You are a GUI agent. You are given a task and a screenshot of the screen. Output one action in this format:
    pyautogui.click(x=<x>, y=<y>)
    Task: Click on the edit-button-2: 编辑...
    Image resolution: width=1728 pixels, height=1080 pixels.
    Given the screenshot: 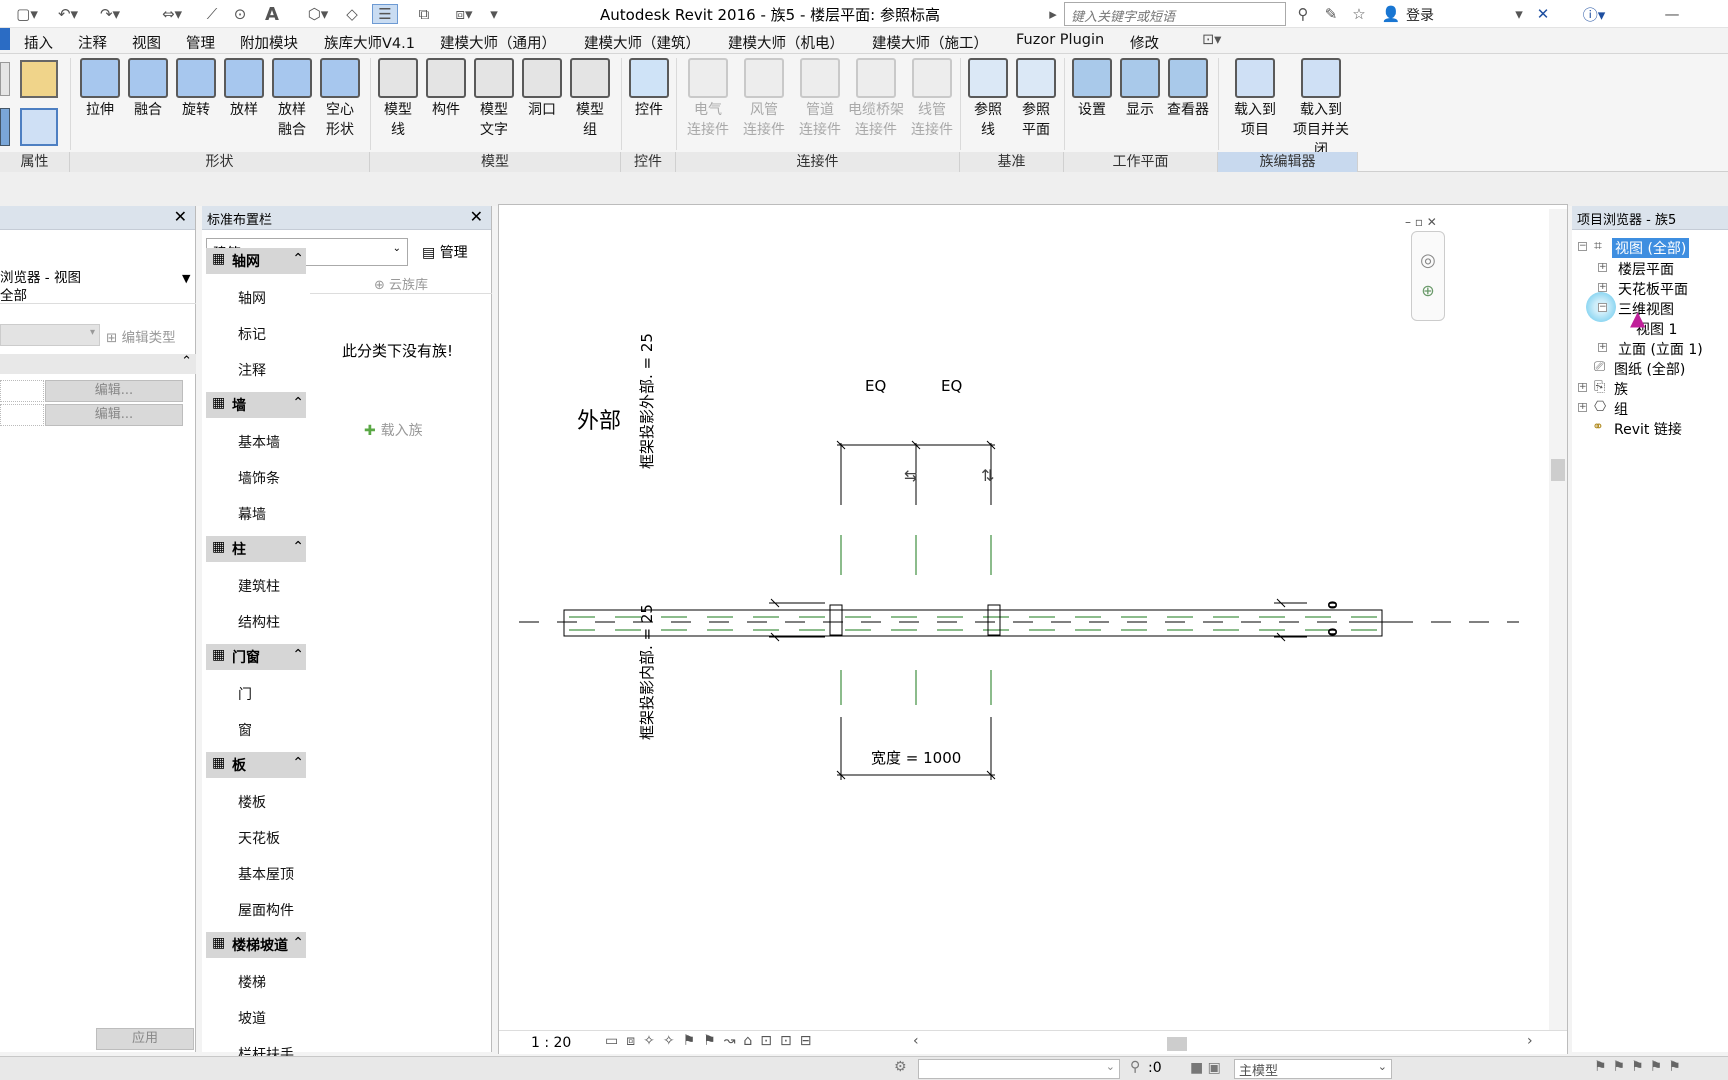 What is the action you would take?
    pyautogui.click(x=114, y=415)
    